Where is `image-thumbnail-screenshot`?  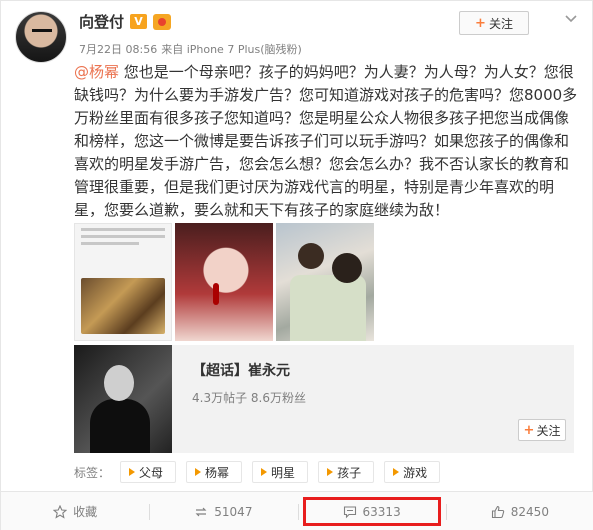 image-thumbnail-screenshot is located at coordinates (123, 282).